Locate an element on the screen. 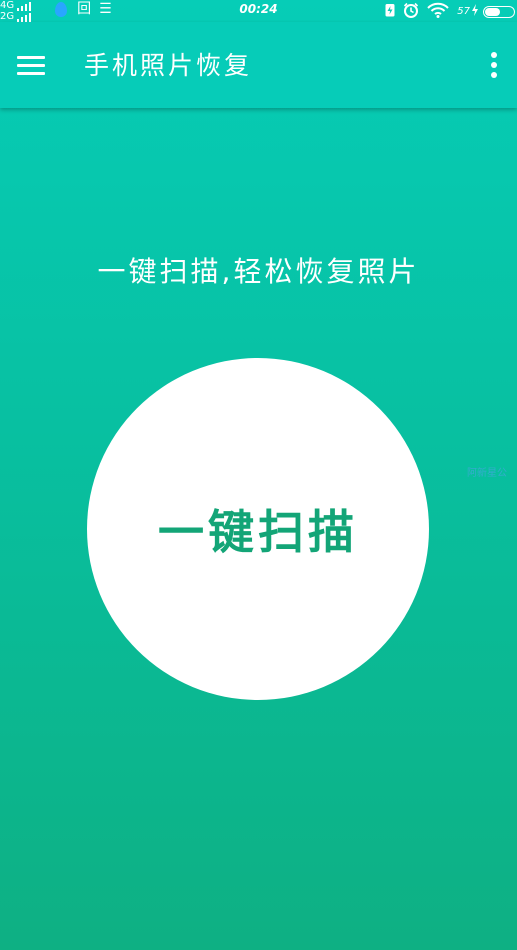 The width and height of the screenshot is (517, 950). more-options-icon is located at coordinates (494, 65).